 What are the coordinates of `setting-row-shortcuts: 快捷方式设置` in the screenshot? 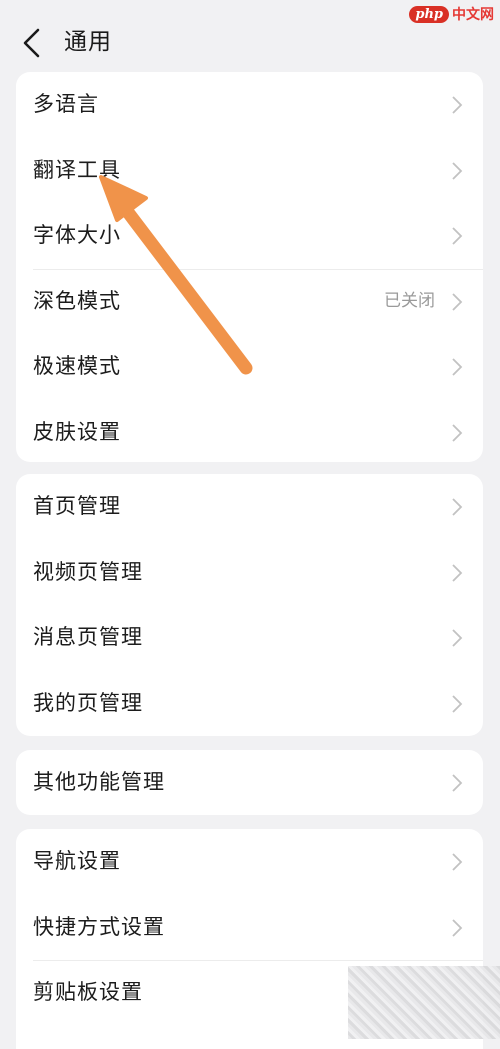 It's located at (249, 928).